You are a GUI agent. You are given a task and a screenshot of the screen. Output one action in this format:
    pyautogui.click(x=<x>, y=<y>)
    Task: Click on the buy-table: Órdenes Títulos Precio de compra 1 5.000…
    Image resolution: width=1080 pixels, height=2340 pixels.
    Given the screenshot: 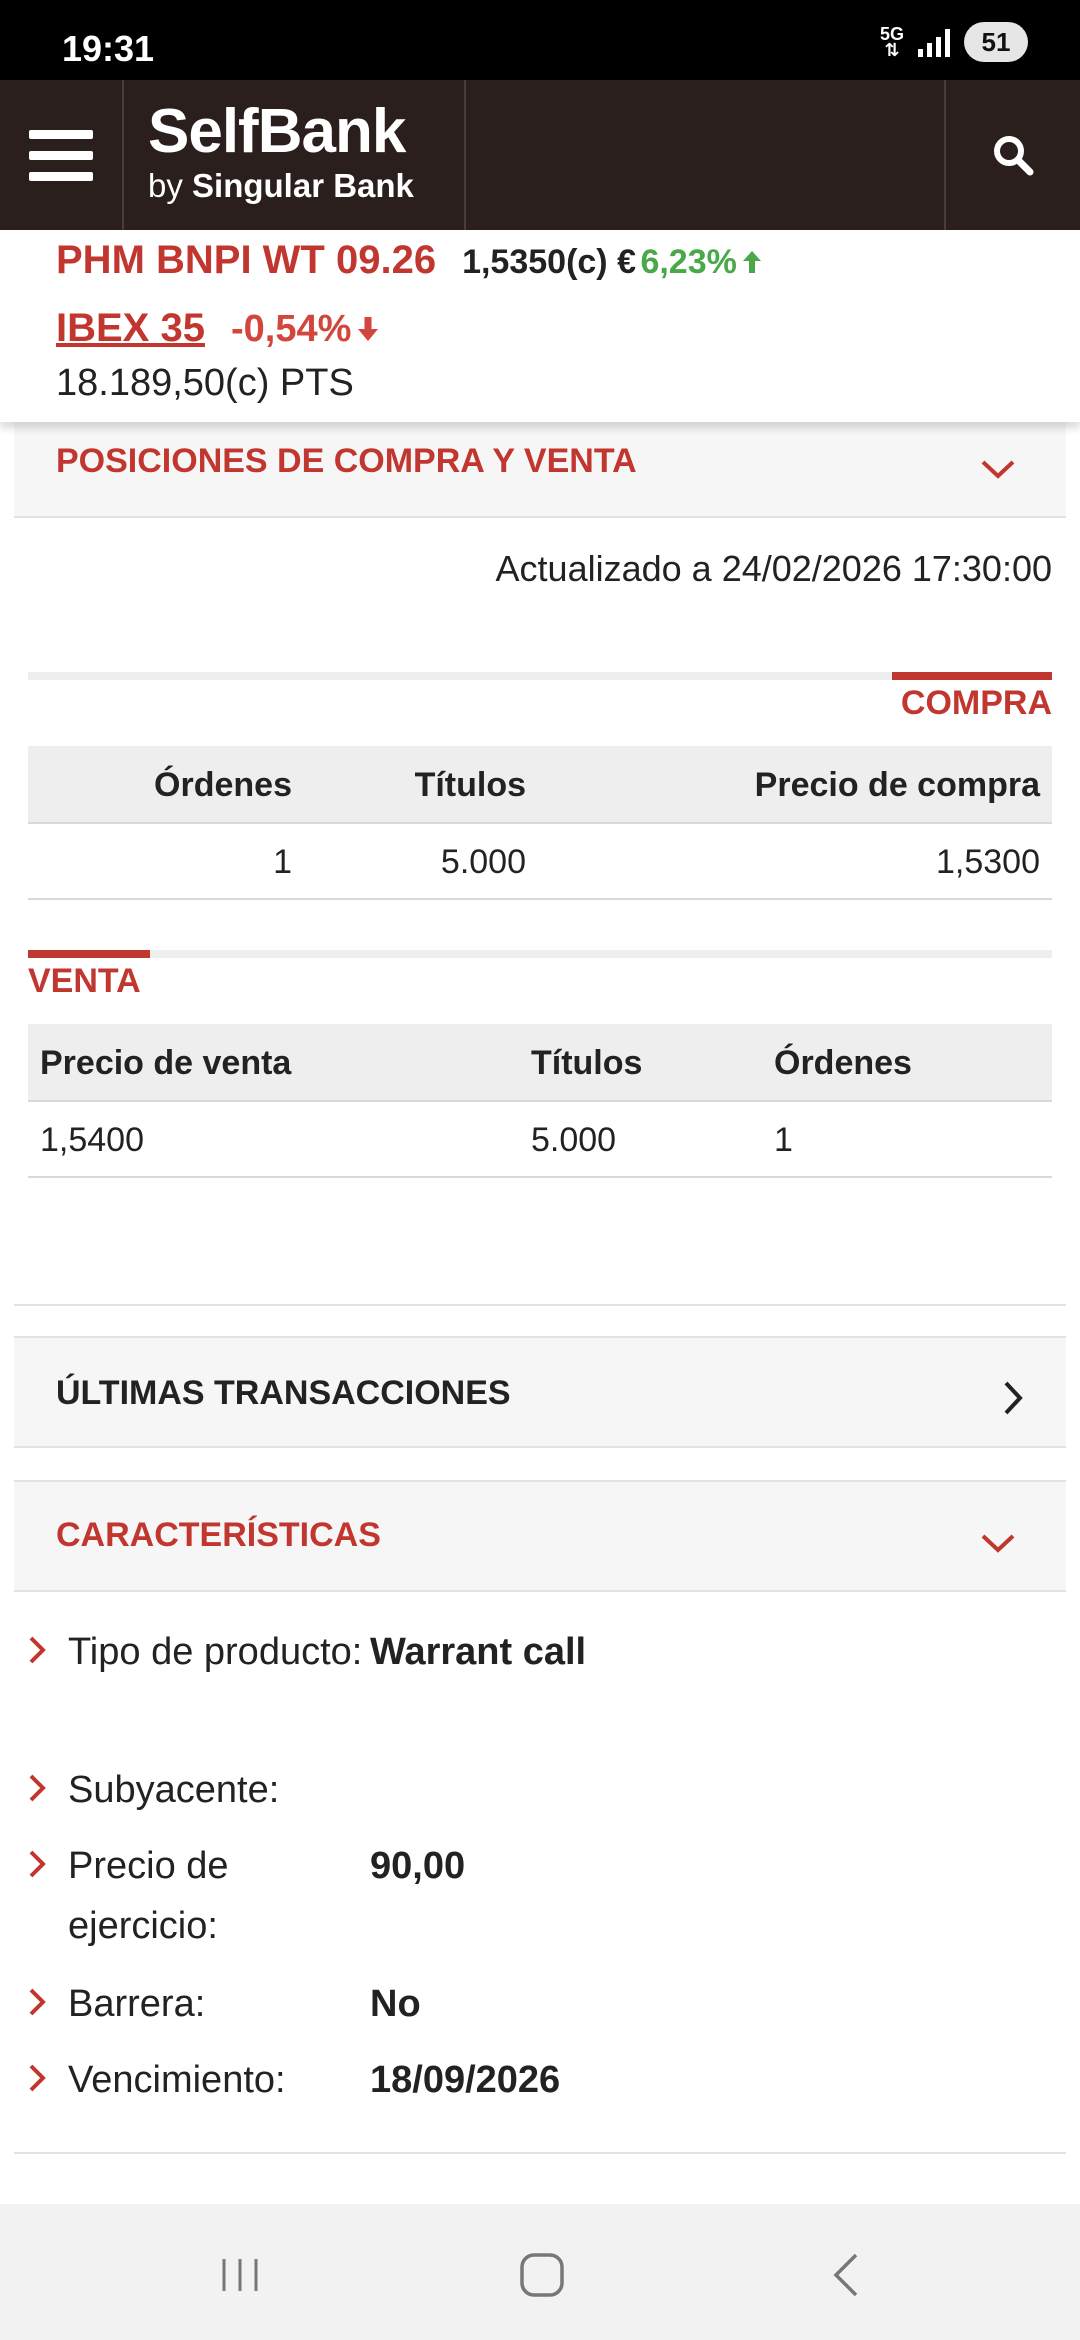 What is the action you would take?
    pyautogui.click(x=540, y=823)
    